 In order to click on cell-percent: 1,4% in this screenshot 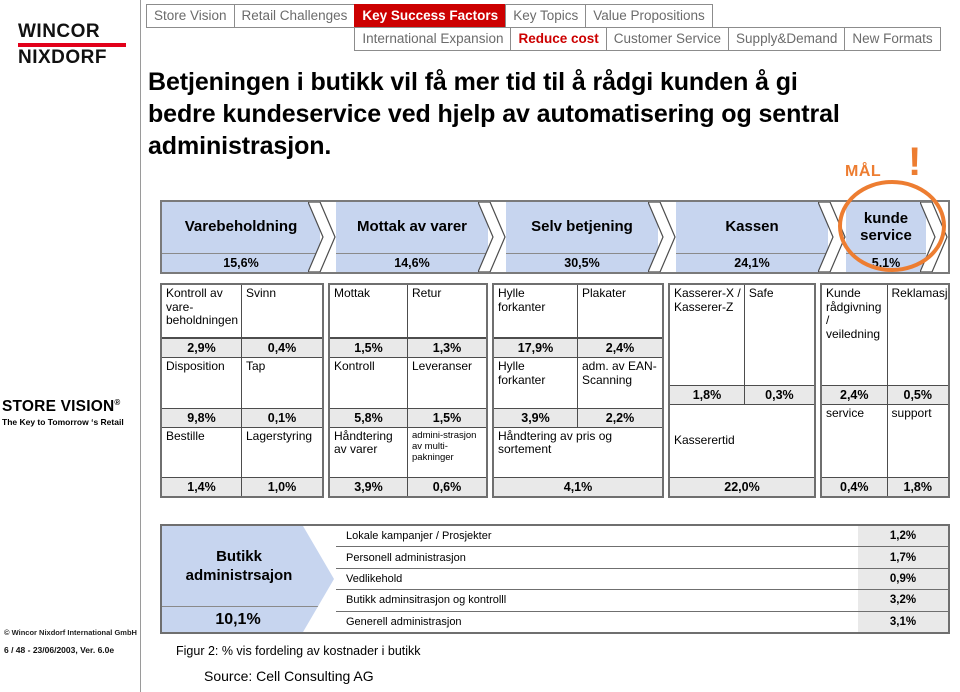, I will do `click(202, 486)`.